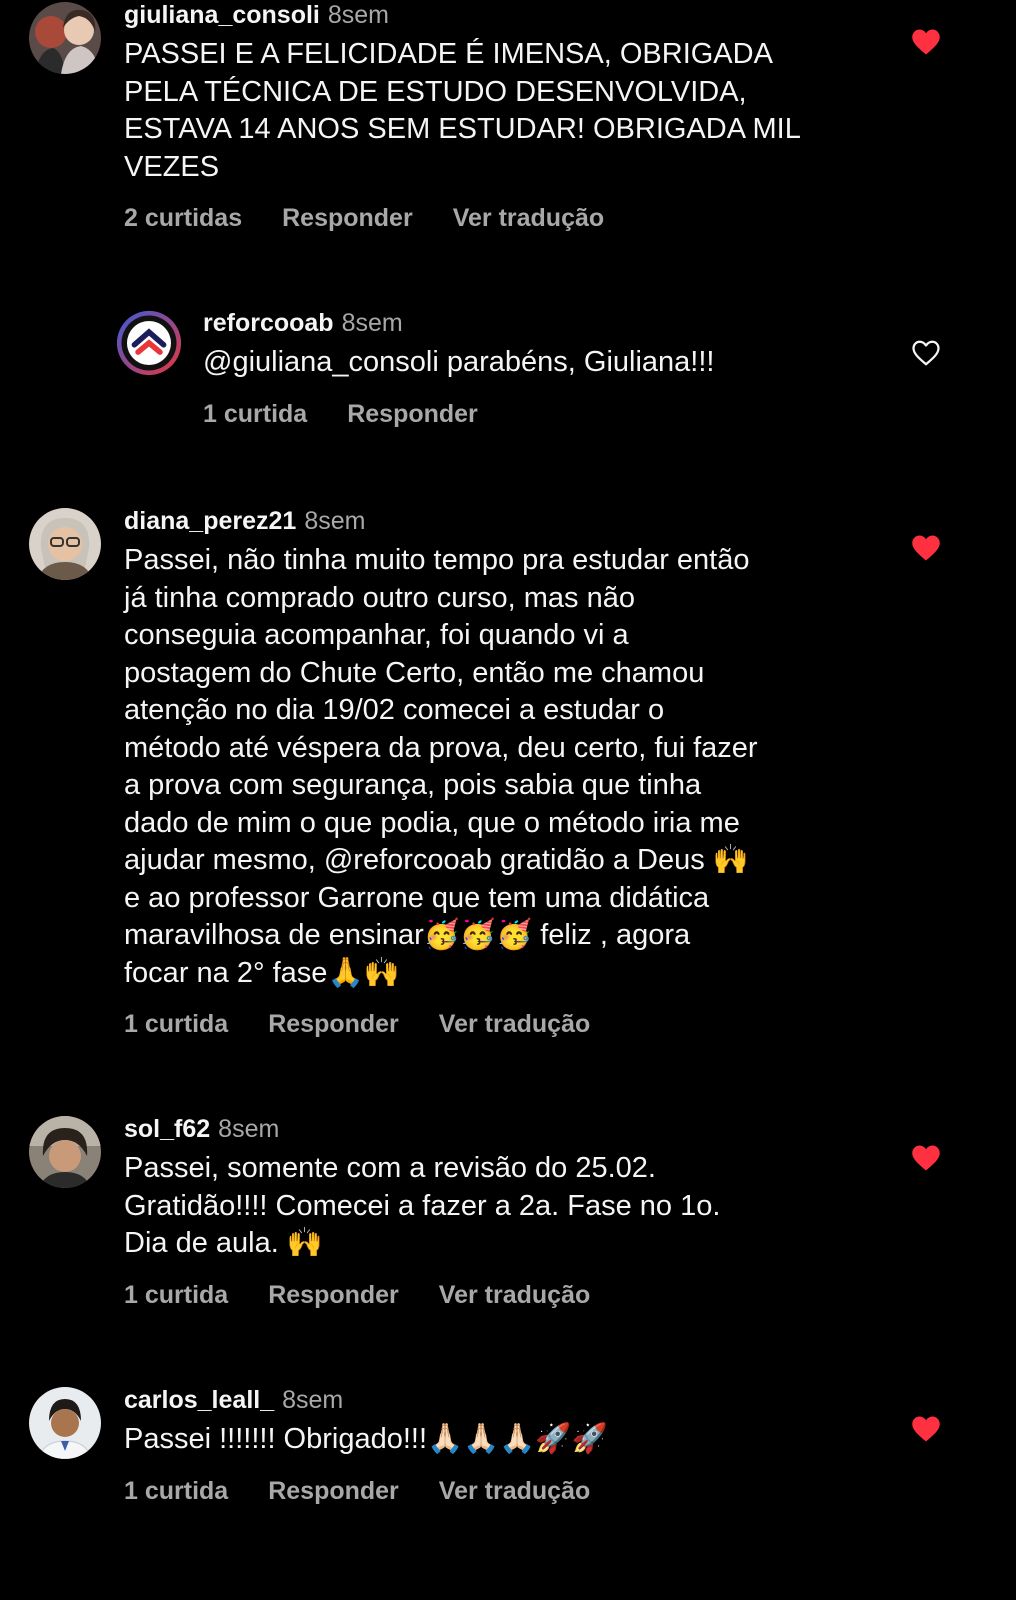 This screenshot has width=1016, height=1600. I want to click on username: diana_perez21, so click(210, 521).